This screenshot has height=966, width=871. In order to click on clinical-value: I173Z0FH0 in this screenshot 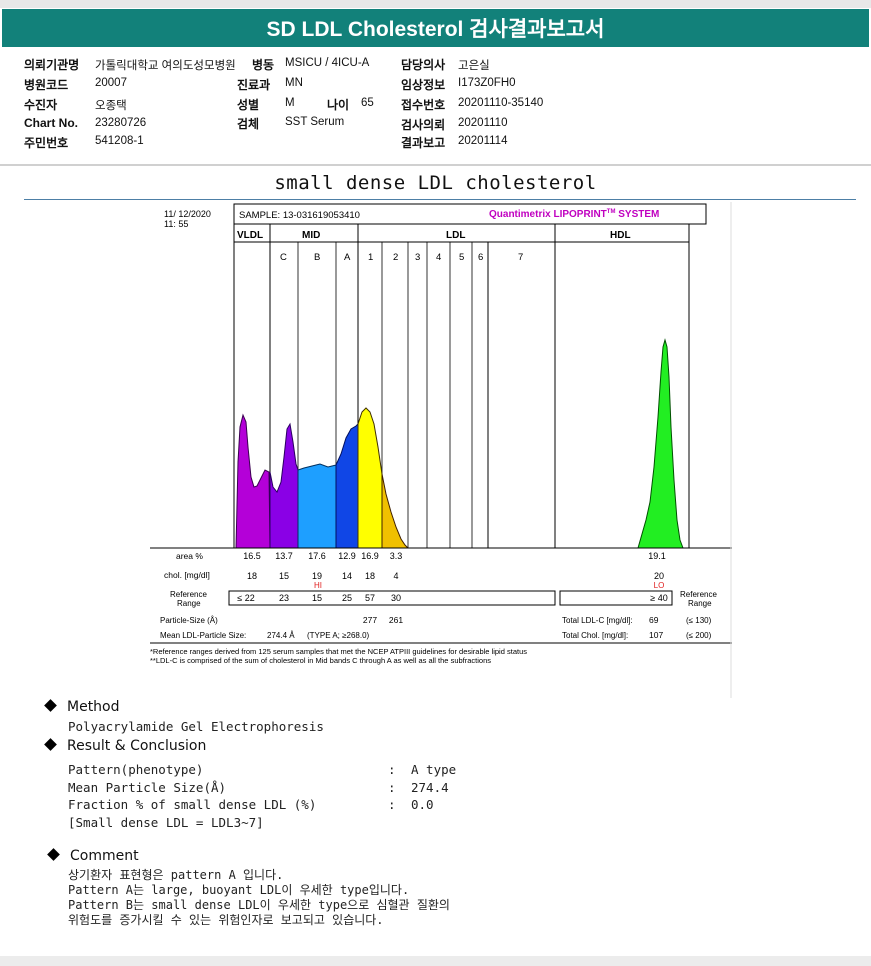, I will do `click(487, 83)`.